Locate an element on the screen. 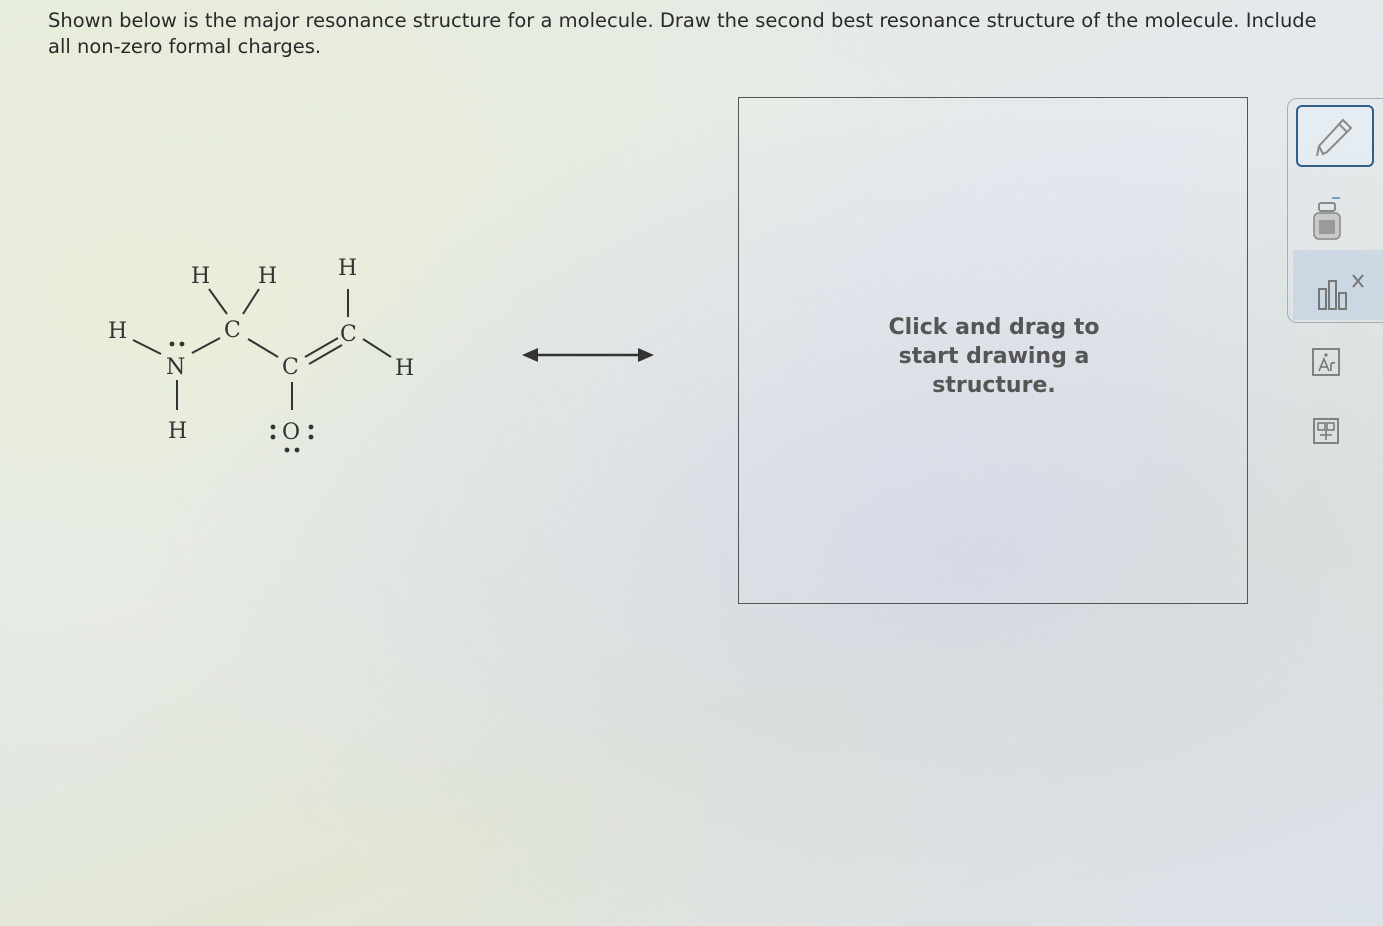 This screenshot has width=1383, height=926. atom-label-icon is located at coordinates (1326, 362).